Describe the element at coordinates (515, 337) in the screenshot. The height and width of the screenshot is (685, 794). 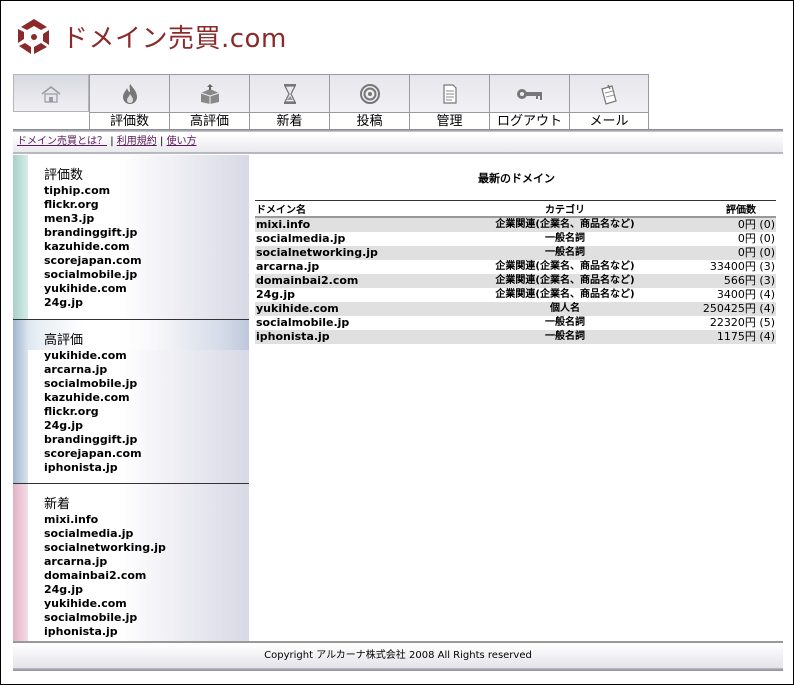
I see `table-row: iphonista.jp 一般名詞 1175円 (4)` at that location.